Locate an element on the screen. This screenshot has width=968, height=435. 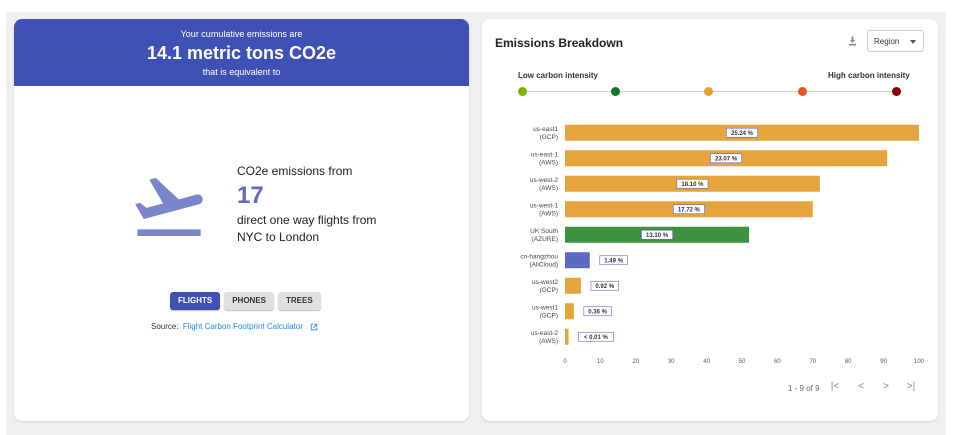
flight-takeoff-icon is located at coordinates (169, 206).